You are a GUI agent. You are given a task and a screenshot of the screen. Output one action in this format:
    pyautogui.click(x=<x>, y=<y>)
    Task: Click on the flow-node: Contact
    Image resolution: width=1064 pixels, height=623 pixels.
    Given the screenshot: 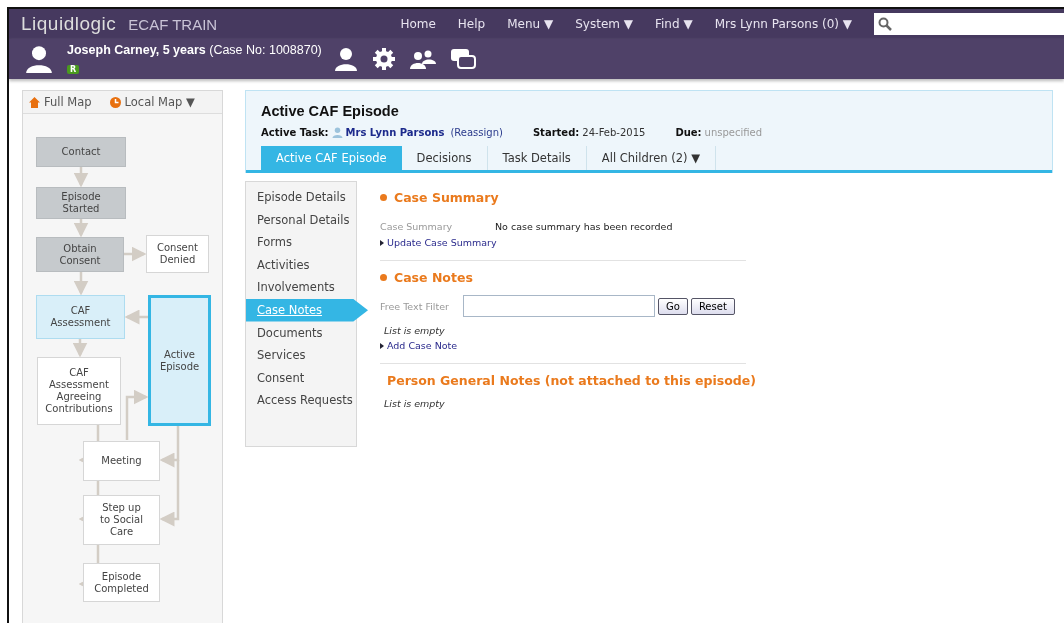 What is the action you would take?
    pyautogui.click(x=81, y=152)
    